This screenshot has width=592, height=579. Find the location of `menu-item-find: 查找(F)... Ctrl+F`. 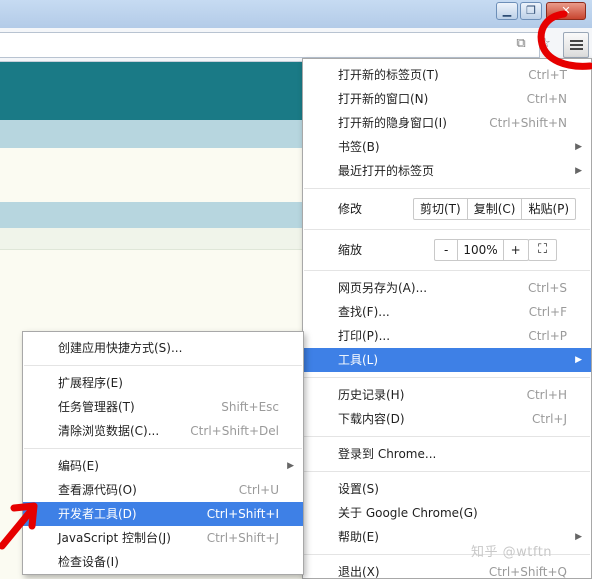

menu-item-find: 查找(F)... Ctrl+F is located at coordinates (447, 312).